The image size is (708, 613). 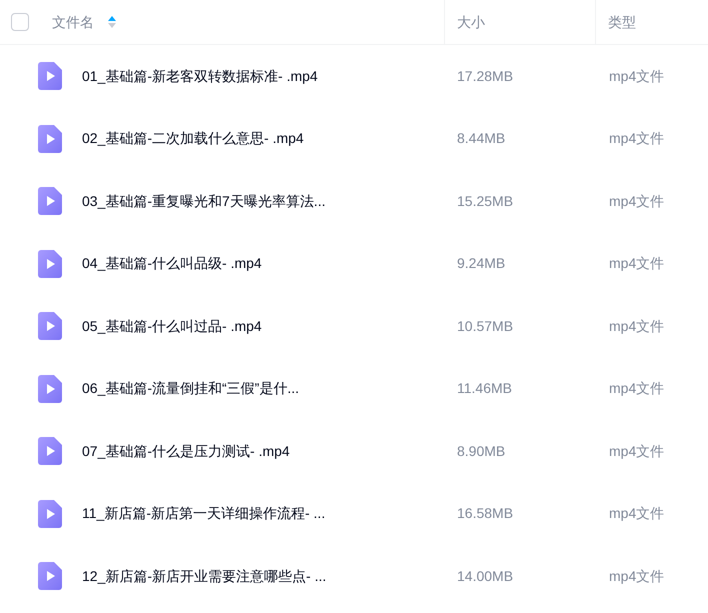 I want to click on file-name: 04_基础篇-什么叫品级- .mp4, so click(x=172, y=263).